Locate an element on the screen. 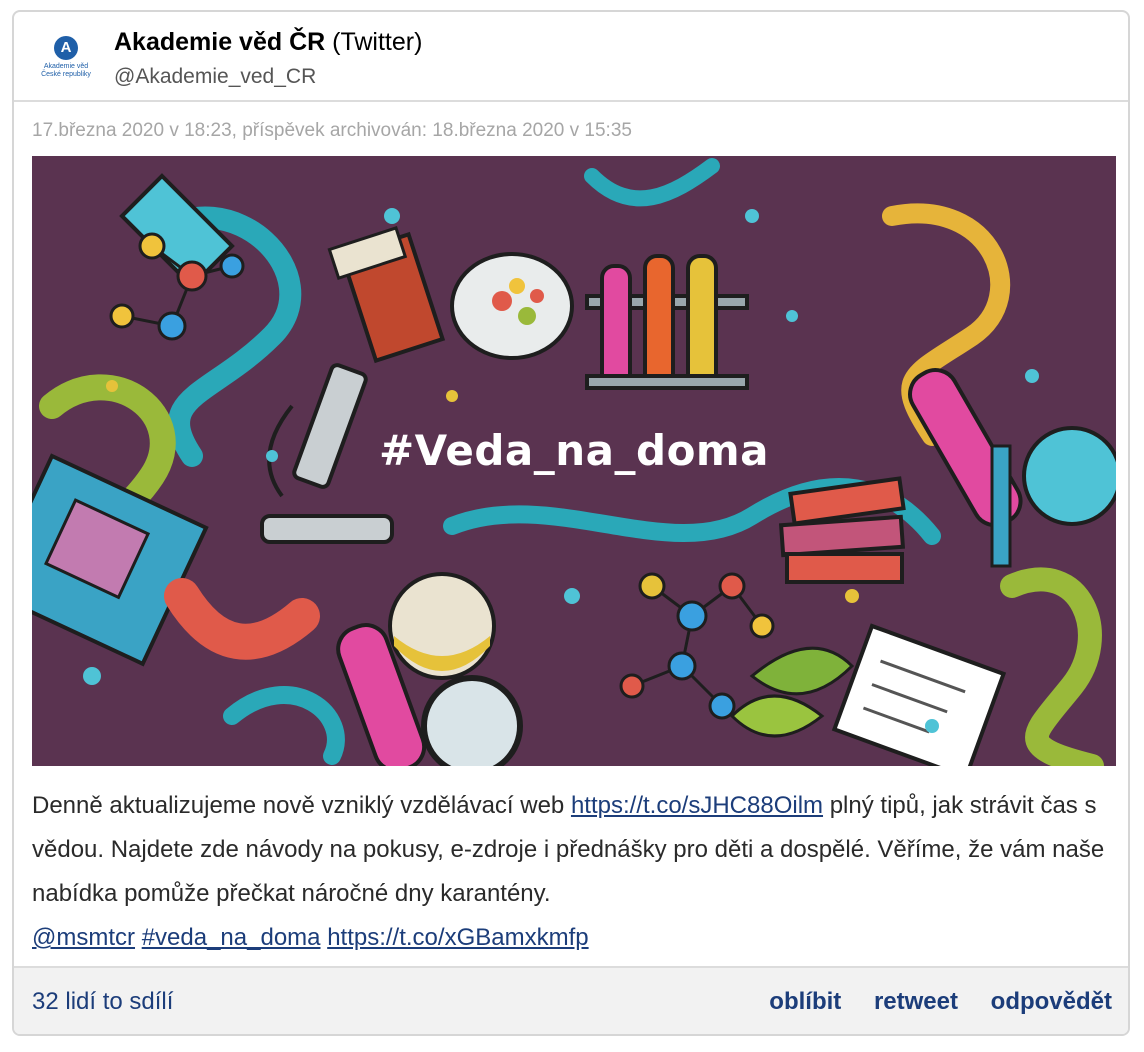  image-hashtag-overlay: #Veda_na_doma is located at coordinates (574, 450).